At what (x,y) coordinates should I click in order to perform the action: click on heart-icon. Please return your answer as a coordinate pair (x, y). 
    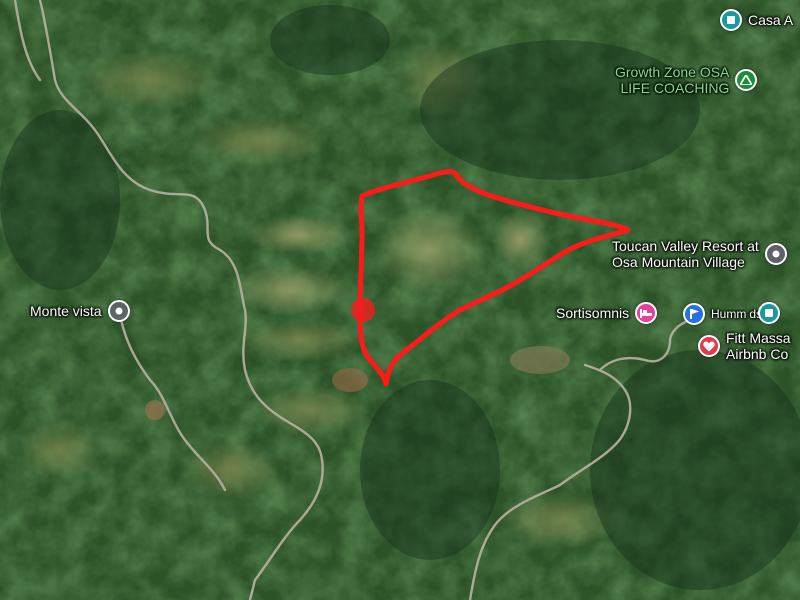
    Looking at the image, I should click on (709, 346).